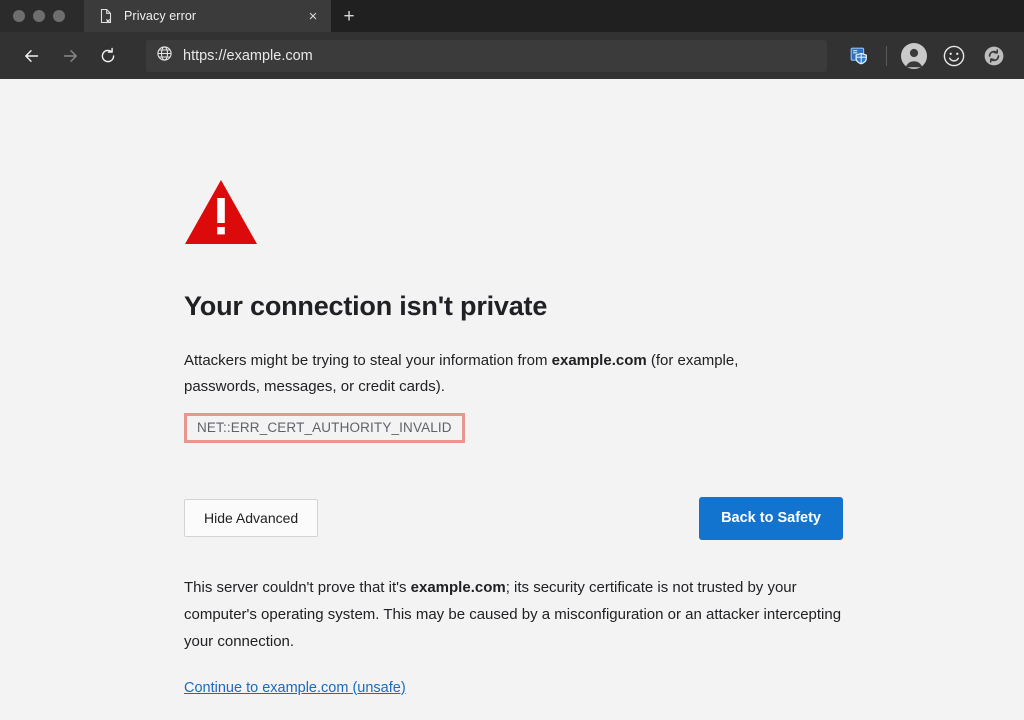 Image resolution: width=1024 pixels, height=720 pixels. Describe the element at coordinates (164, 56) in the screenshot. I see `globe-icon` at that location.